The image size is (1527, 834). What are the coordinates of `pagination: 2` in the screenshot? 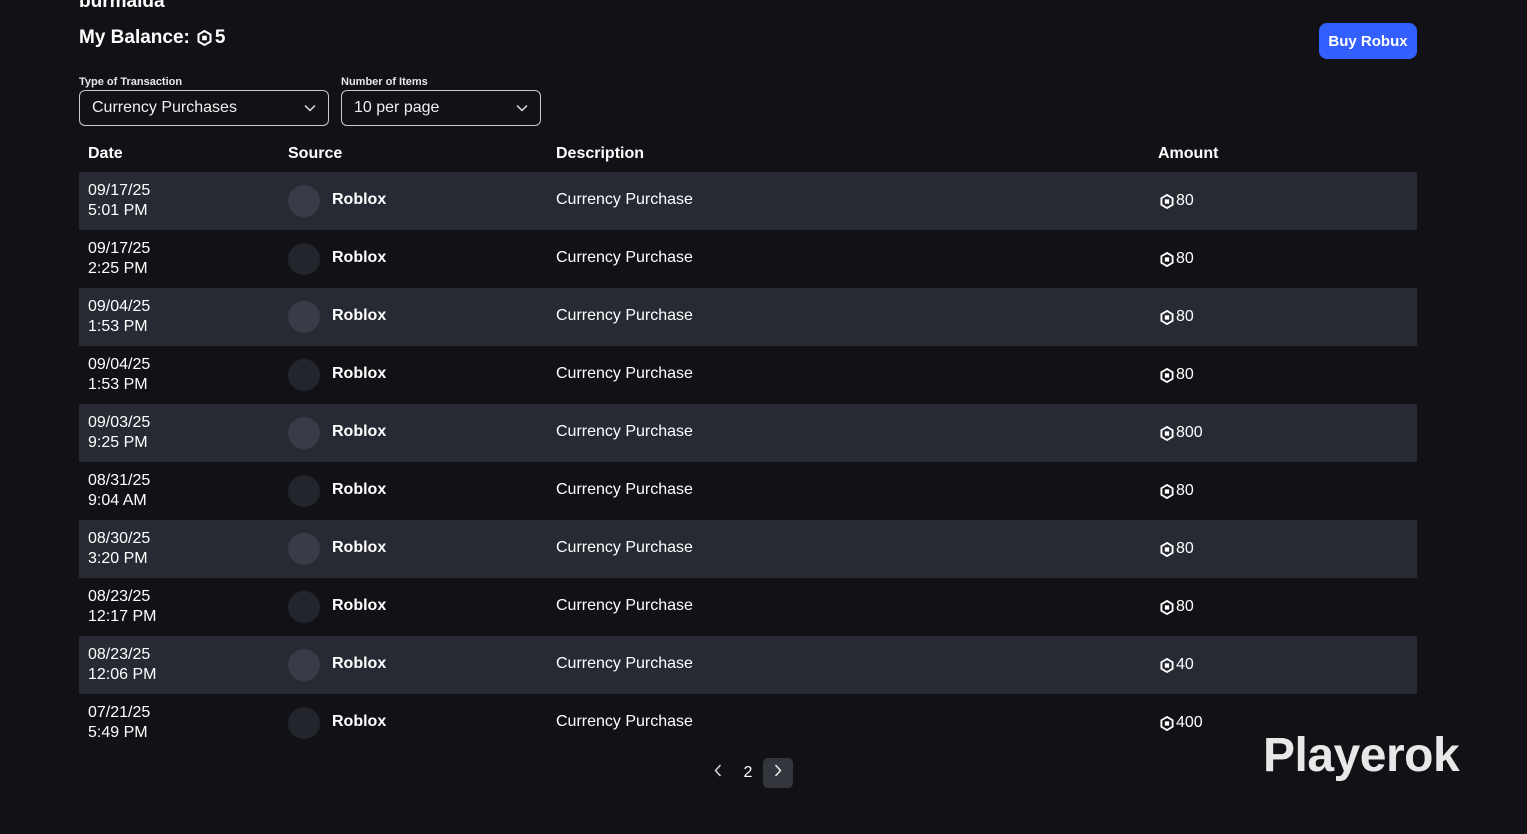 It's located at (748, 773).